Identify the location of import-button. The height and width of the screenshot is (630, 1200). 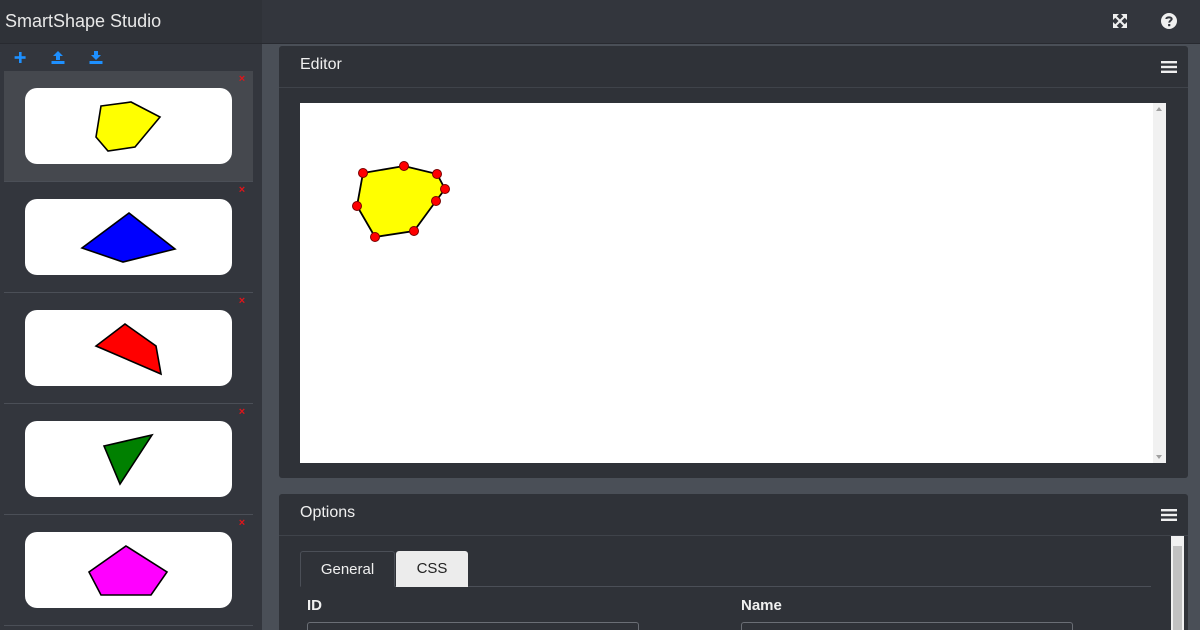
(58, 57).